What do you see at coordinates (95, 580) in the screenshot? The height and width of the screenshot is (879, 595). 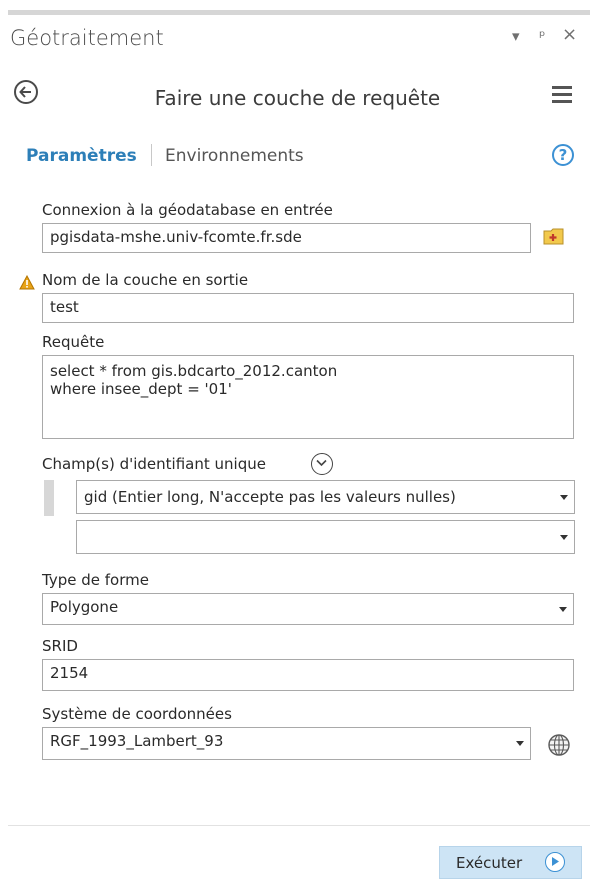 I see `shape-type-label: Type de forme` at bounding box center [95, 580].